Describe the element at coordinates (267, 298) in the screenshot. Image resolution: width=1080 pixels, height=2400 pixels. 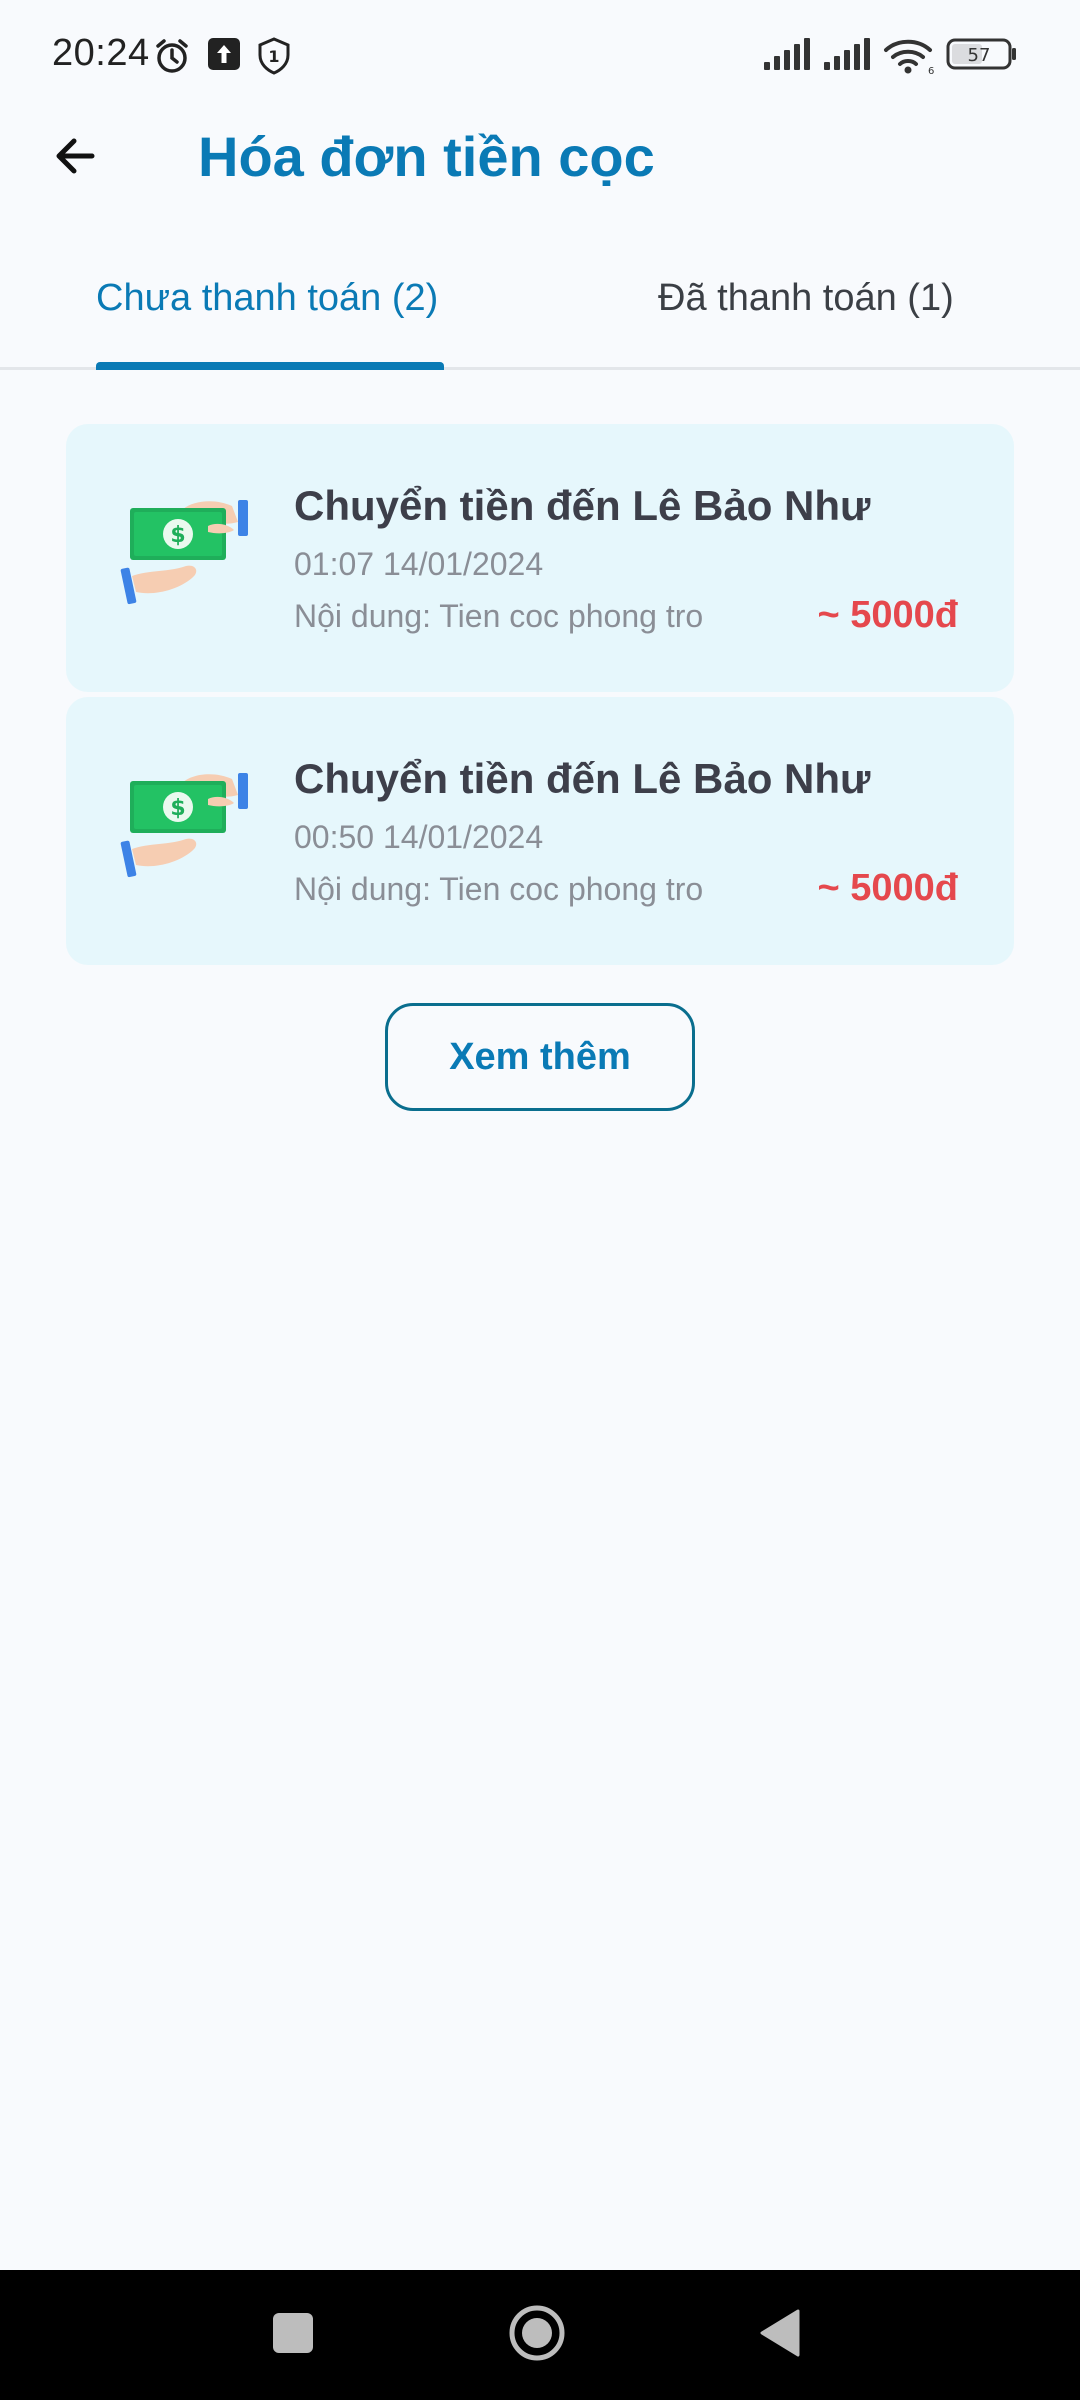
I see `tab-unpaid: Chưa thanh toán (2)` at that location.